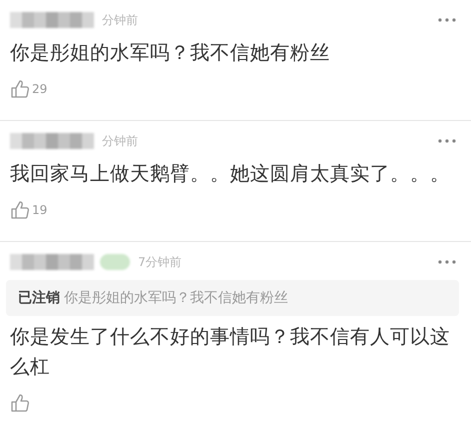 The width and height of the screenshot is (471, 433). What do you see at coordinates (170, 53) in the screenshot?
I see `comment-text: 你是彤姐的水军吗？我不信她有粉丝` at bounding box center [170, 53].